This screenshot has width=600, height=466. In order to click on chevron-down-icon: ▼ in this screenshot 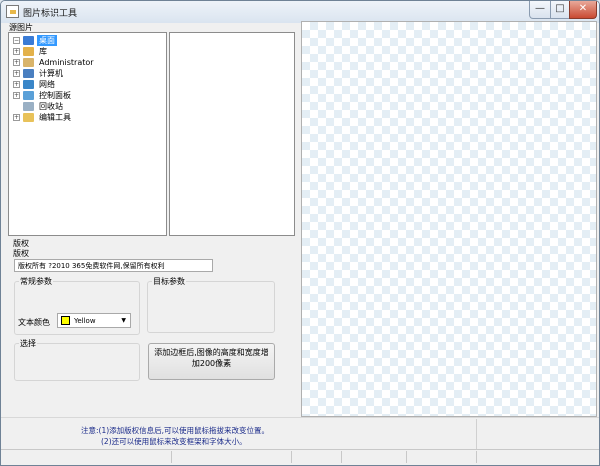, I will do `click(123, 320)`.